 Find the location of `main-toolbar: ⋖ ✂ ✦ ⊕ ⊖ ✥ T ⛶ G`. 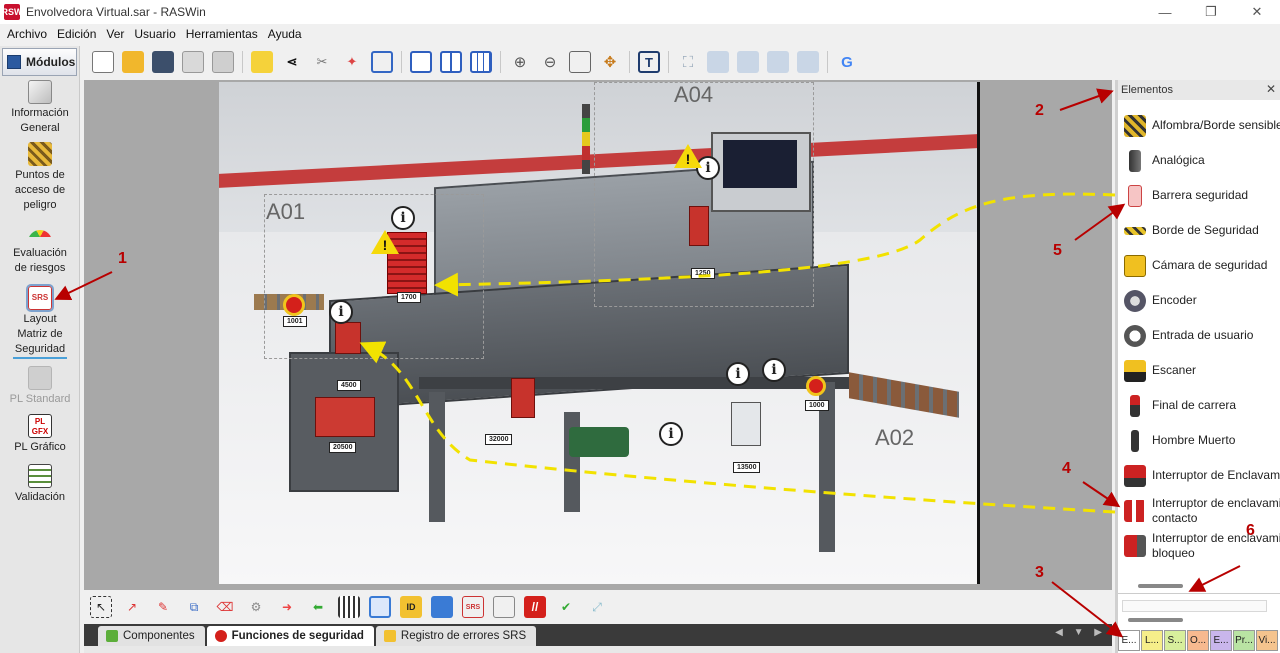

main-toolbar: ⋖ ✂ ✦ ⊕ ⊖ ✥ T ⛶ G is located at coordinates (682, 62).